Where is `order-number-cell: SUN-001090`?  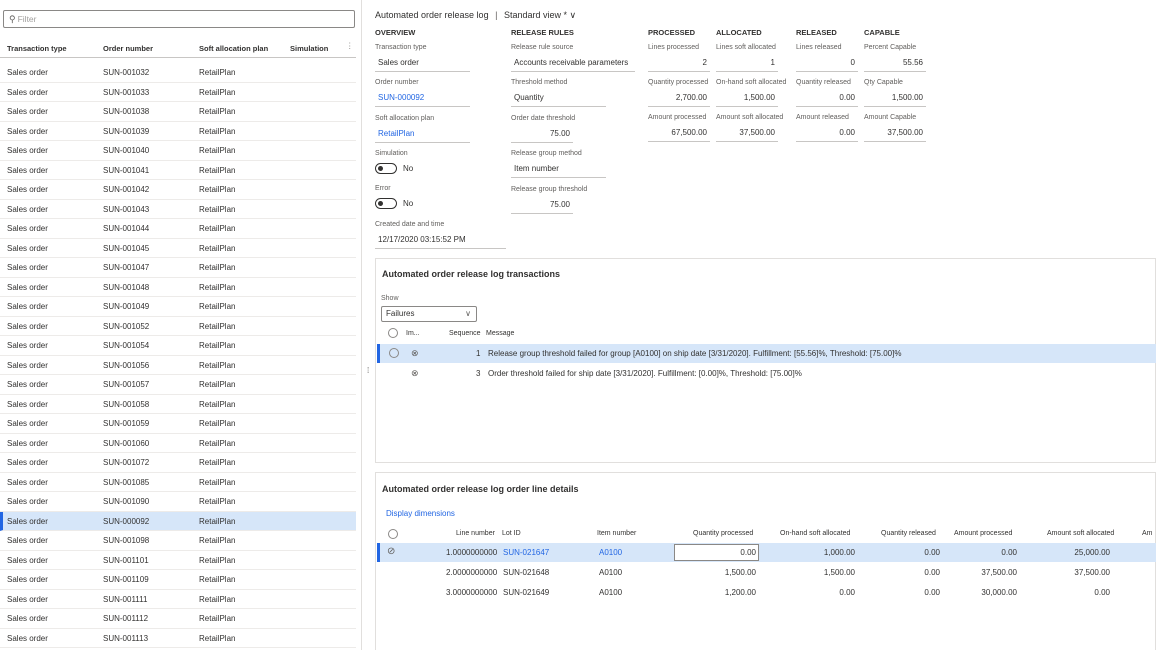 order-number-cell: SUN-001090 is located at coordinates (126, 501).